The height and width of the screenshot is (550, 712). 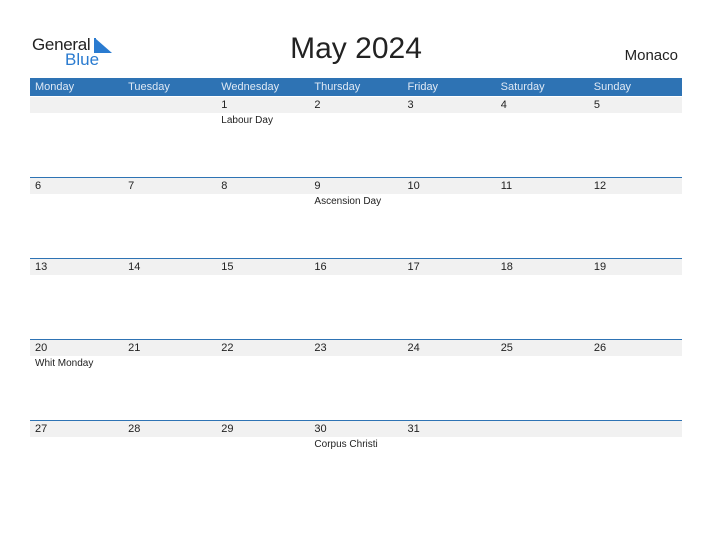 What do you see at coordinates (635, 299) in the screenshot?
I see `day-cell: 19` at bounding box center [635, 299].